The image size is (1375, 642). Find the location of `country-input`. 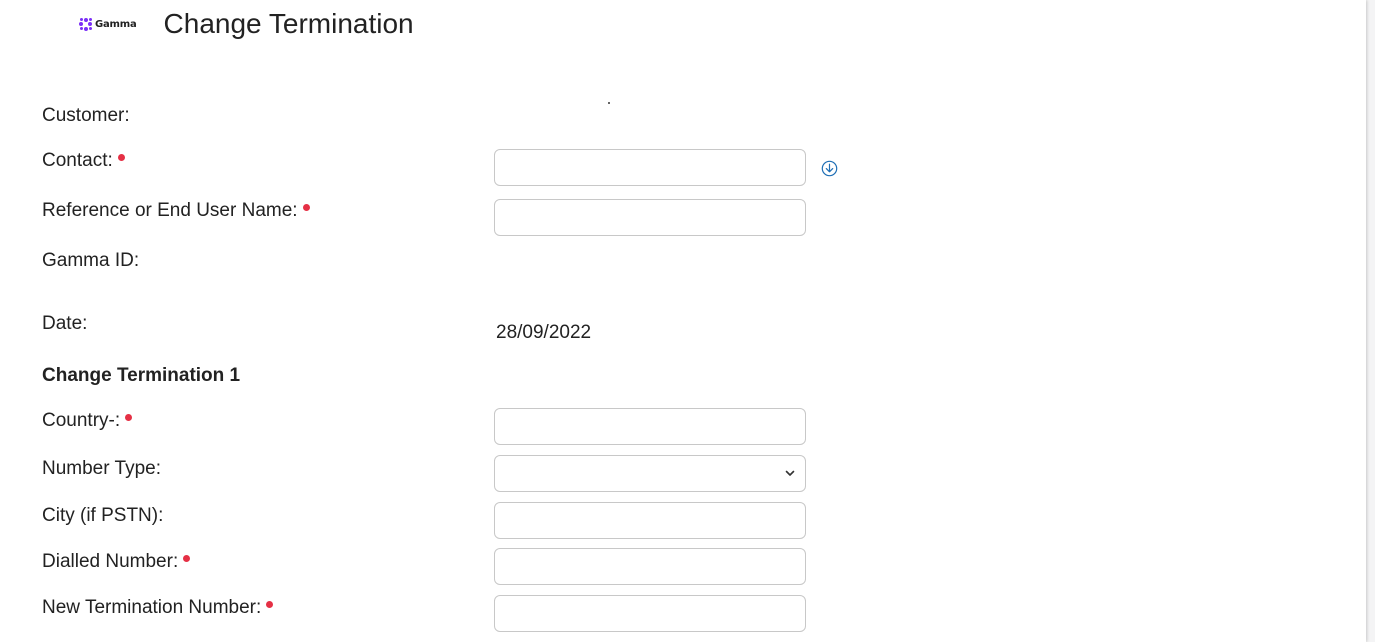

country-input is located at coordinates (650, 426).